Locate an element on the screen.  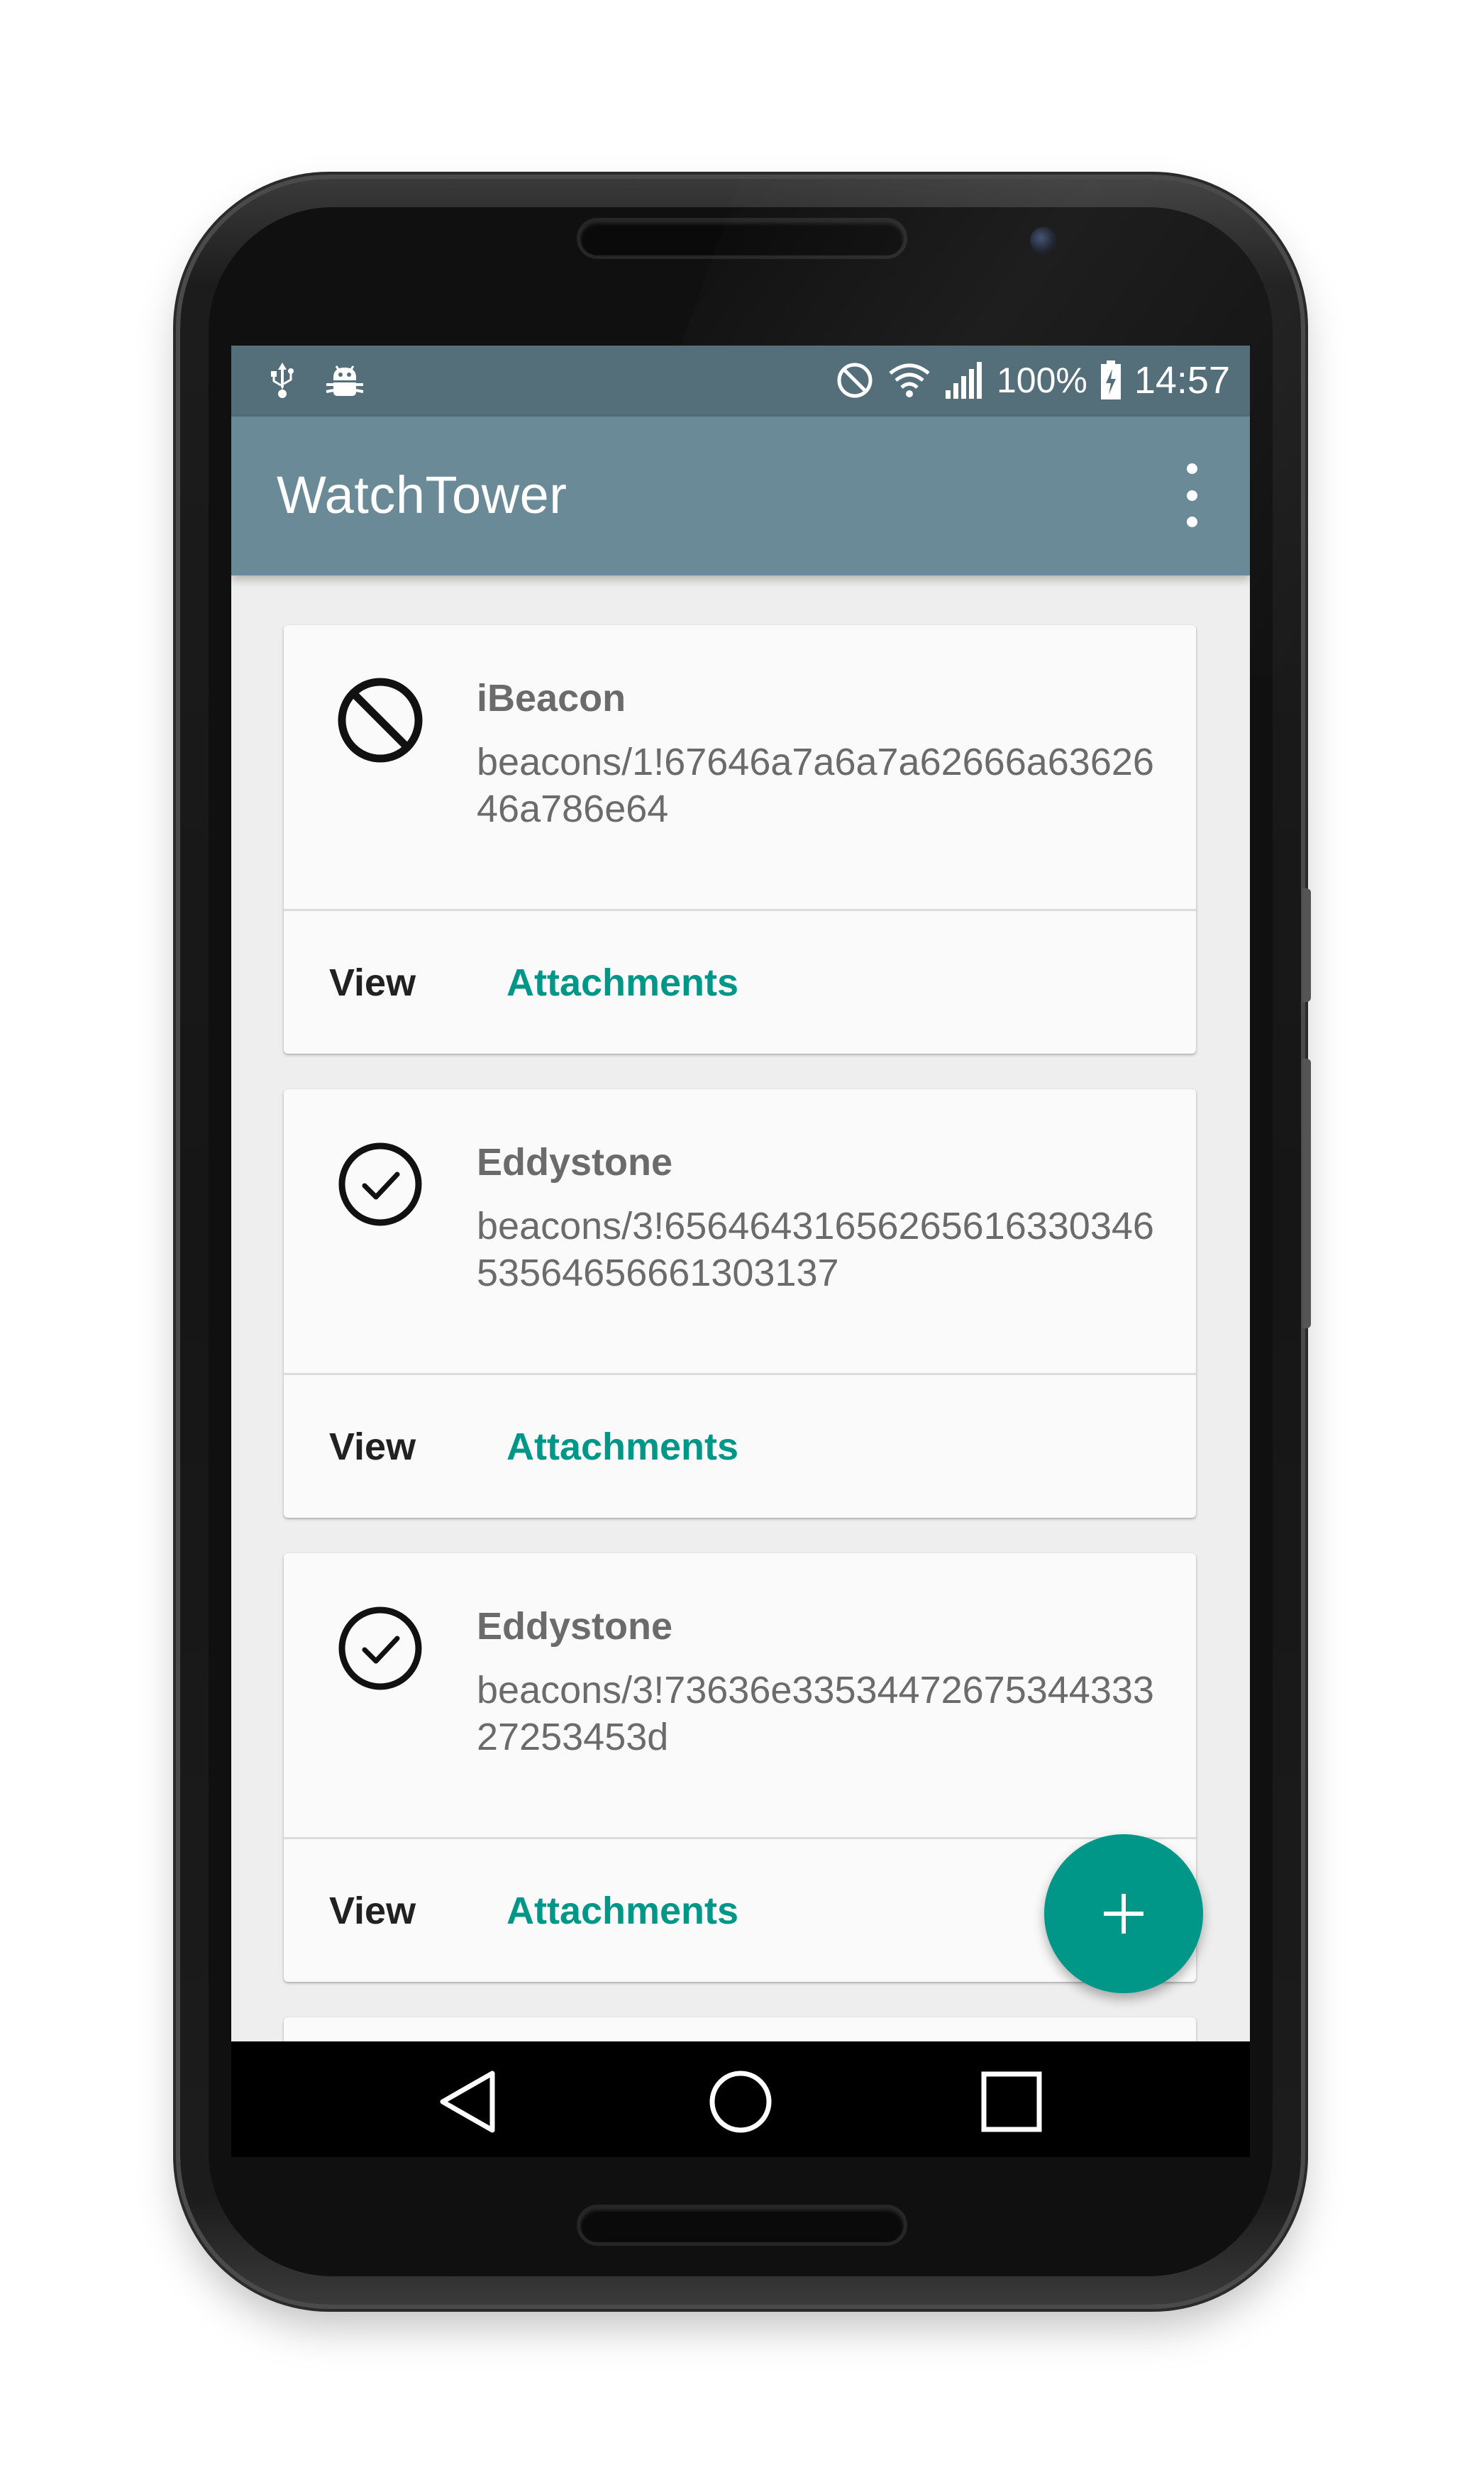
app-bar: WatchTower is located at coordinates (740, 496).